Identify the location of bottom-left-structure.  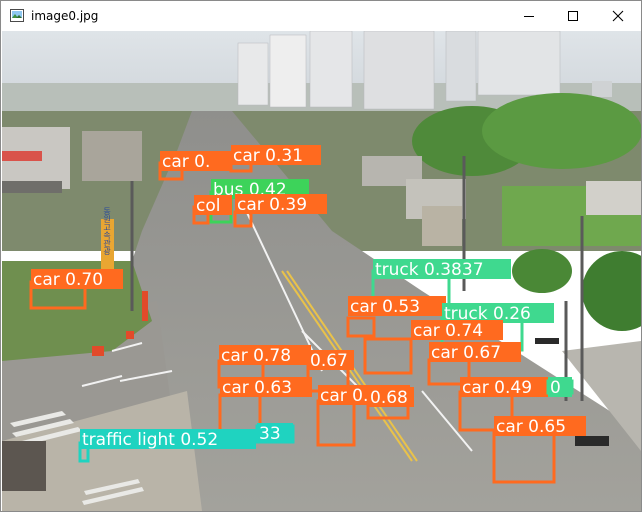
(24, 466).